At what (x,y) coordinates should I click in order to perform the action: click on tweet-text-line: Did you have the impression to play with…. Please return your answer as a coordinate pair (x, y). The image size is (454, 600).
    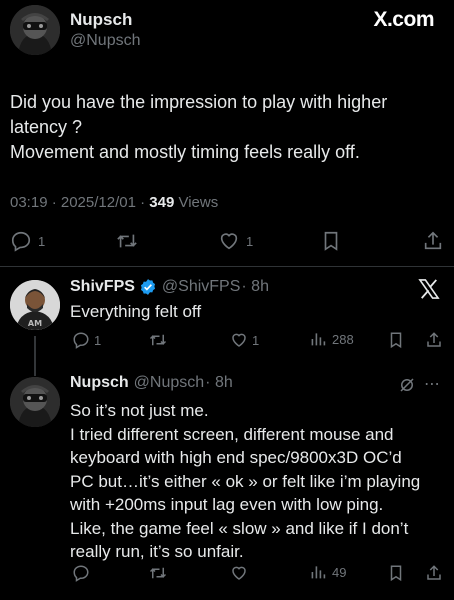
    Looking at the image, I should click on (199, 102).